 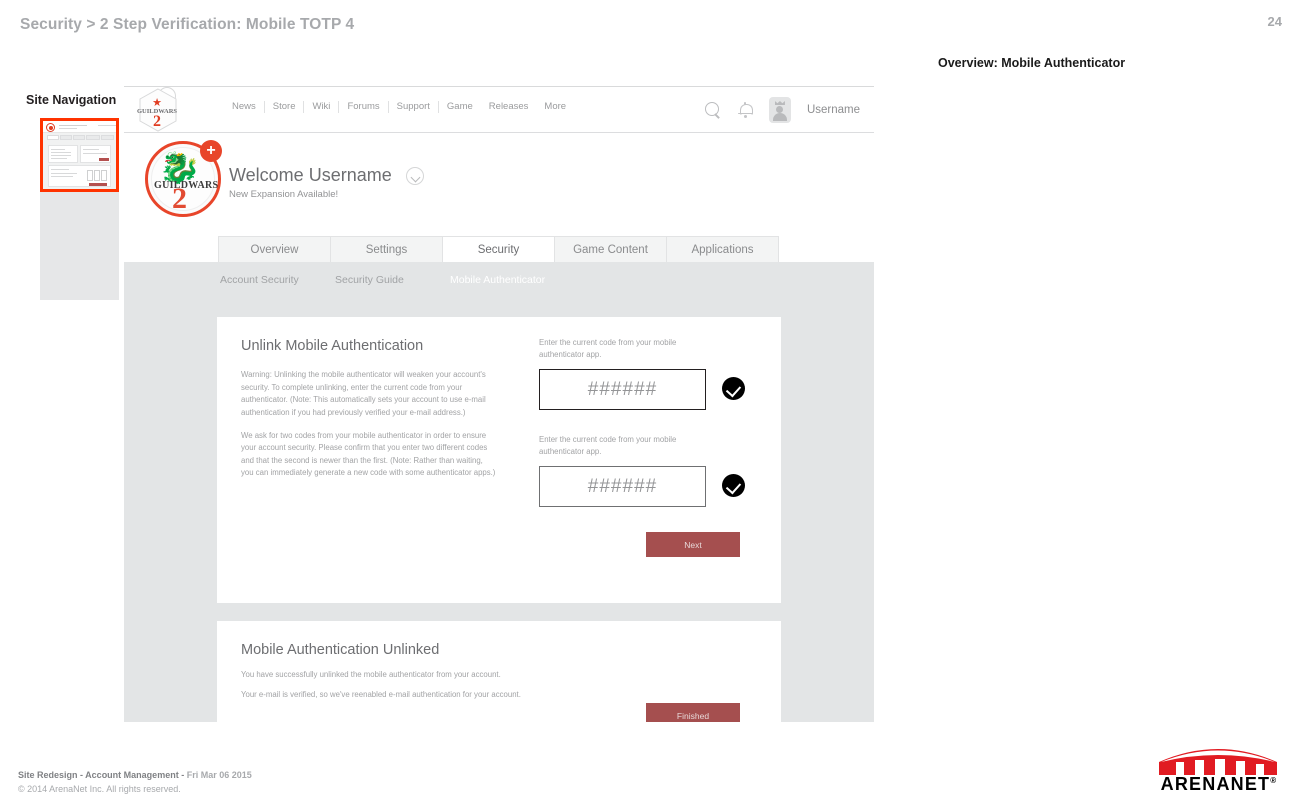 What do you see at coordinates (219, 775) in the screenshot?
I see `footer-date: Fri Mar 06 2015` at bounding box center [219, 775].